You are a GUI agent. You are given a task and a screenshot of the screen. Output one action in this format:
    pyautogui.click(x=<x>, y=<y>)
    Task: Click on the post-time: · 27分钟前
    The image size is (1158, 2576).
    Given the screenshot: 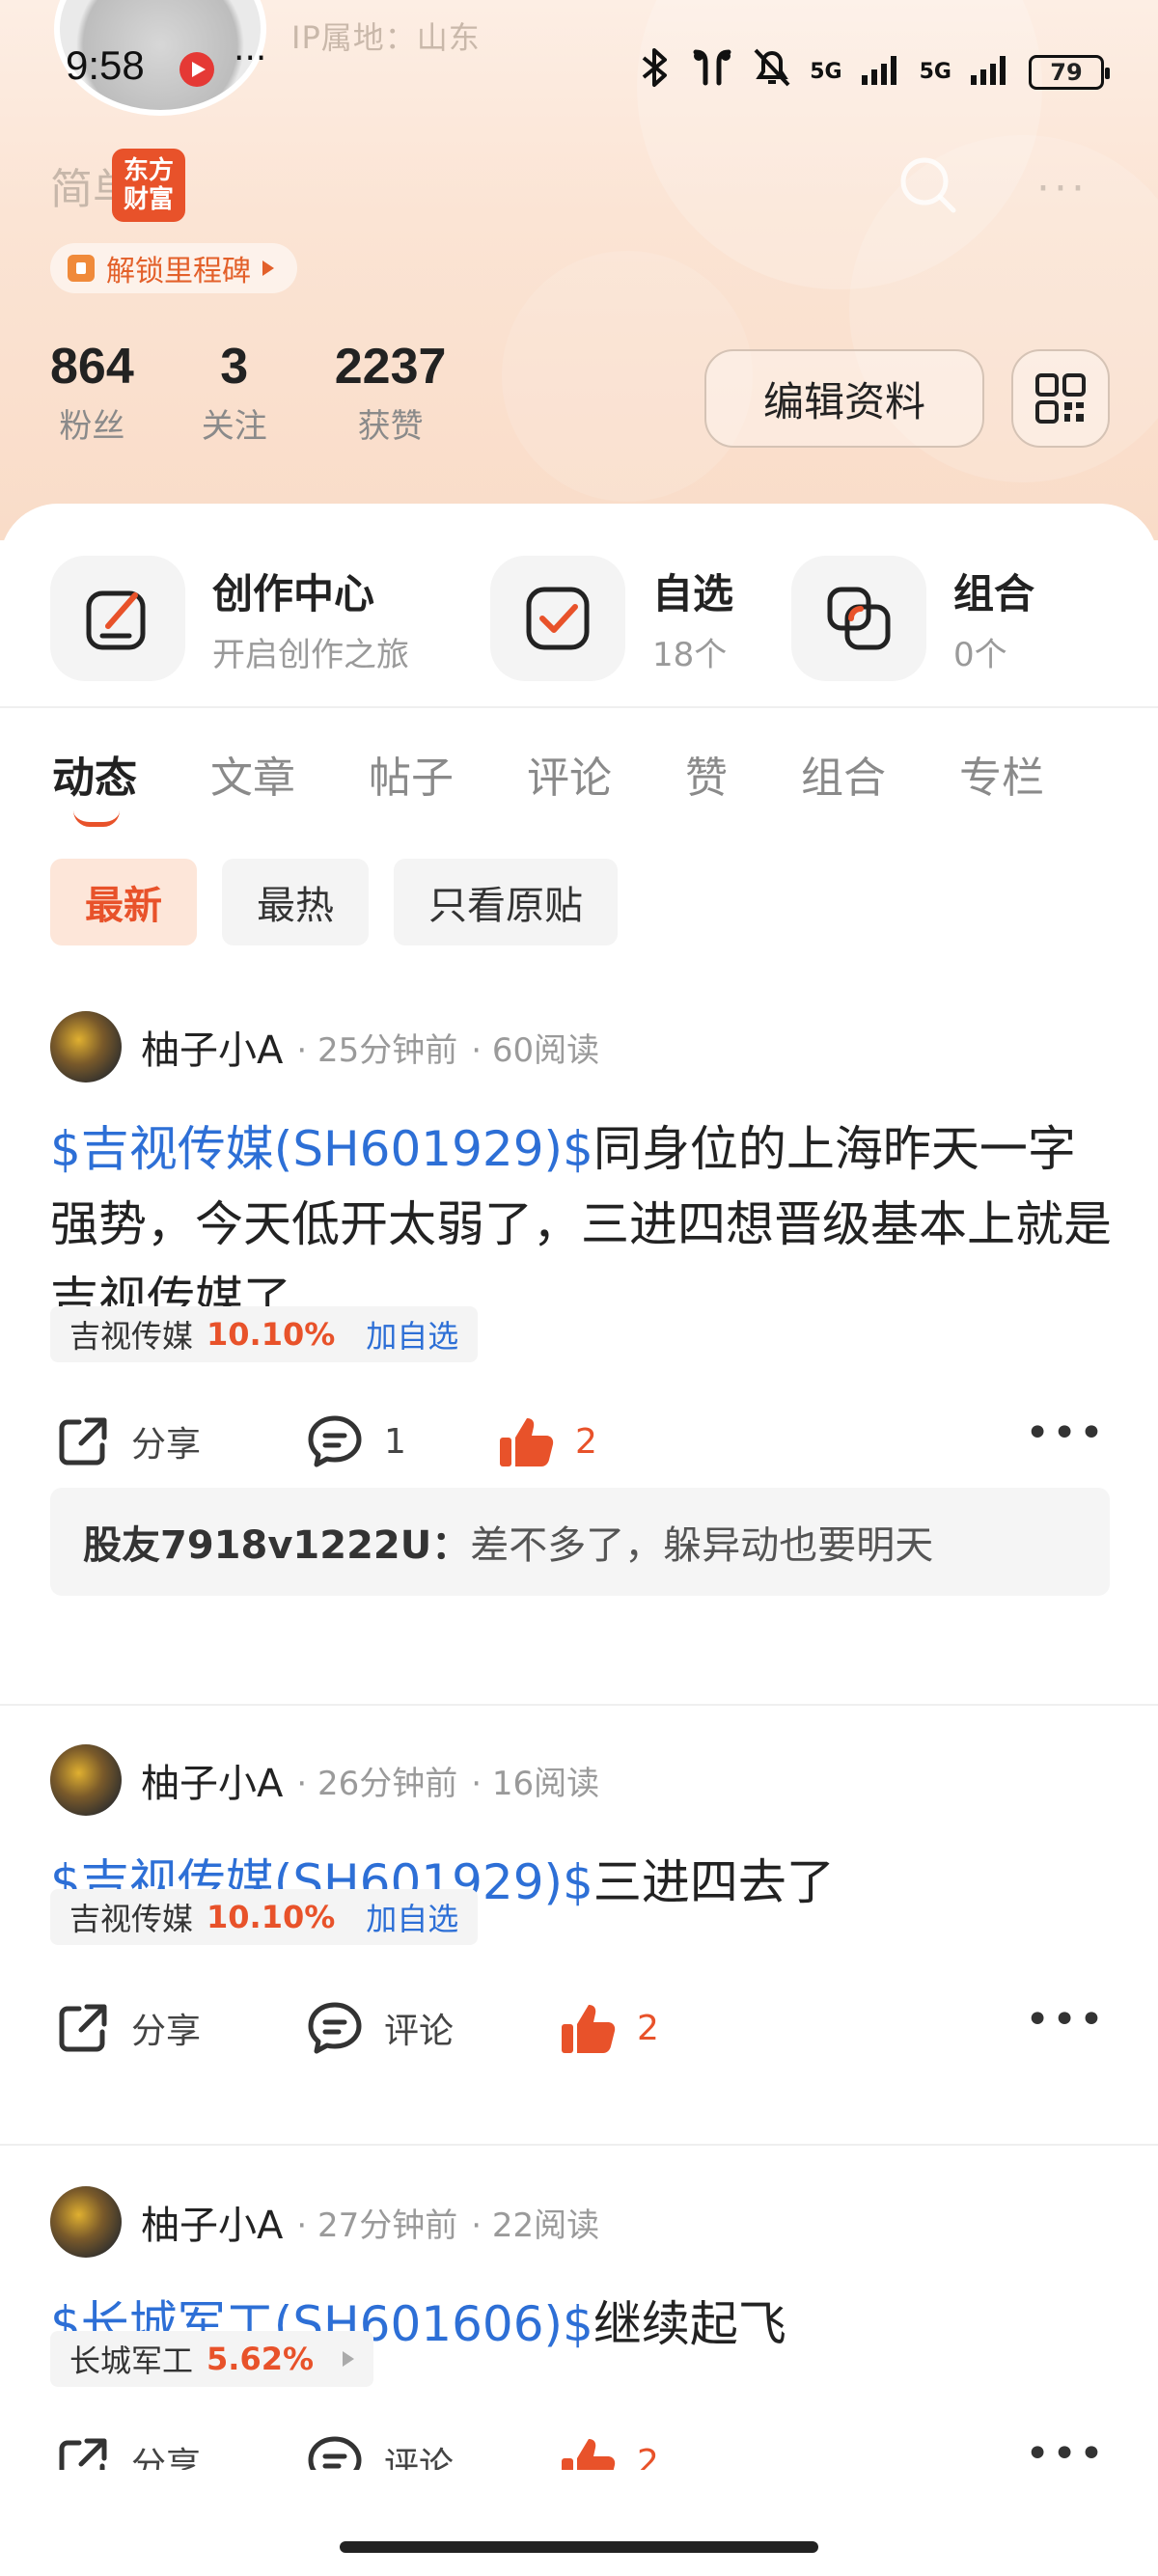 What is the action you would take?
    pyautogui.click(x=377, y=2225)
    